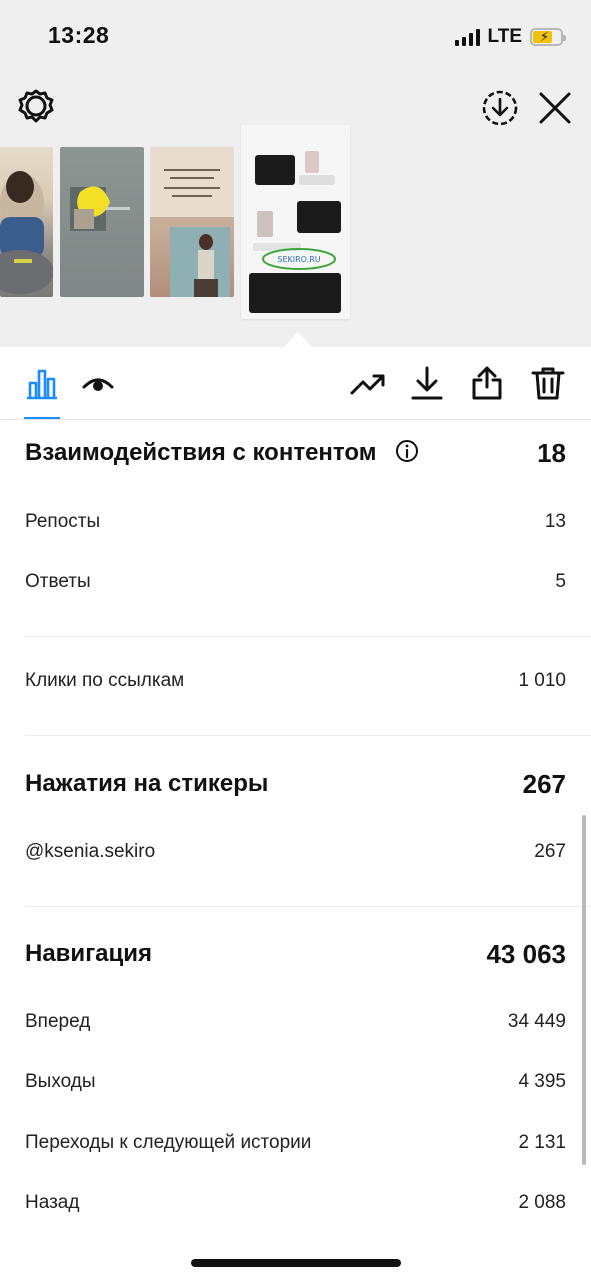 The height and width of the screenshot is (1280, 591). I want to click on thumbnail-pointer, so click(298, 339).